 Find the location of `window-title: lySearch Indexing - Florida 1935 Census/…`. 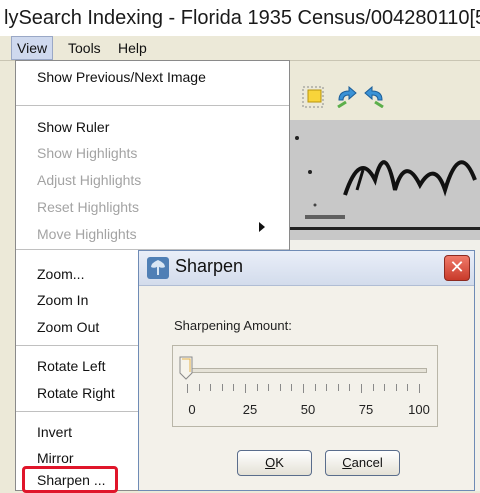

window-title: lySearch Indexing - Florida 1935 Census/… is located at coordinates (240, 18).